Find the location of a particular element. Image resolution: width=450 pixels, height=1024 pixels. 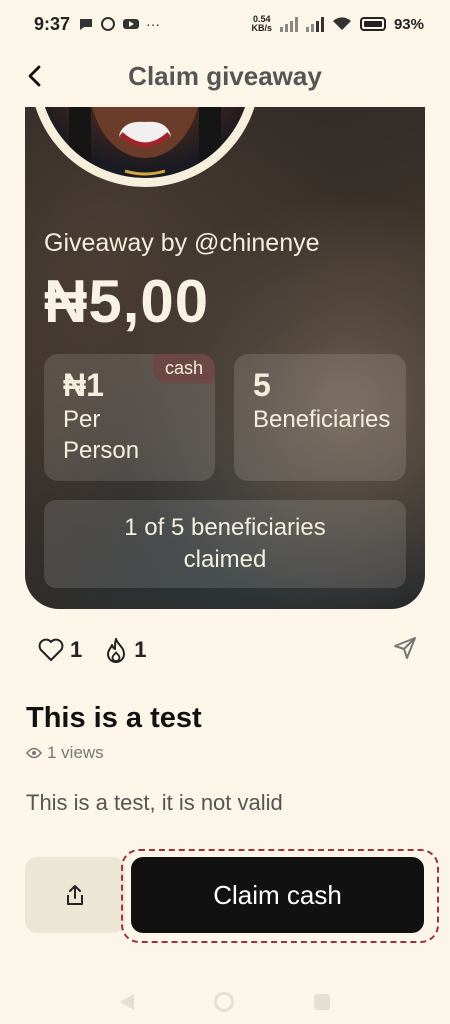

per-person-stat: cash ₦1 Per Person is located at coordinates (129, 417).